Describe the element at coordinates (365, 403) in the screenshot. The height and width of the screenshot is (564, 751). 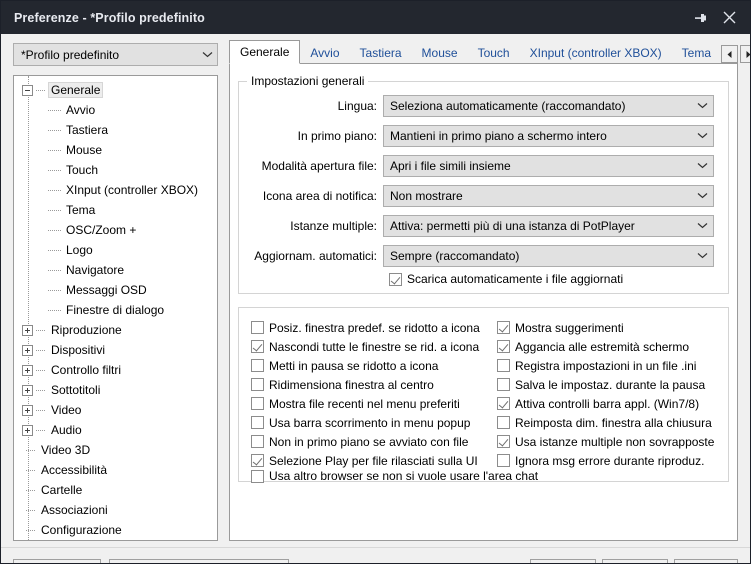
I see `option-checkbox: Mostra file recenti nel menu preferiti` at that location.